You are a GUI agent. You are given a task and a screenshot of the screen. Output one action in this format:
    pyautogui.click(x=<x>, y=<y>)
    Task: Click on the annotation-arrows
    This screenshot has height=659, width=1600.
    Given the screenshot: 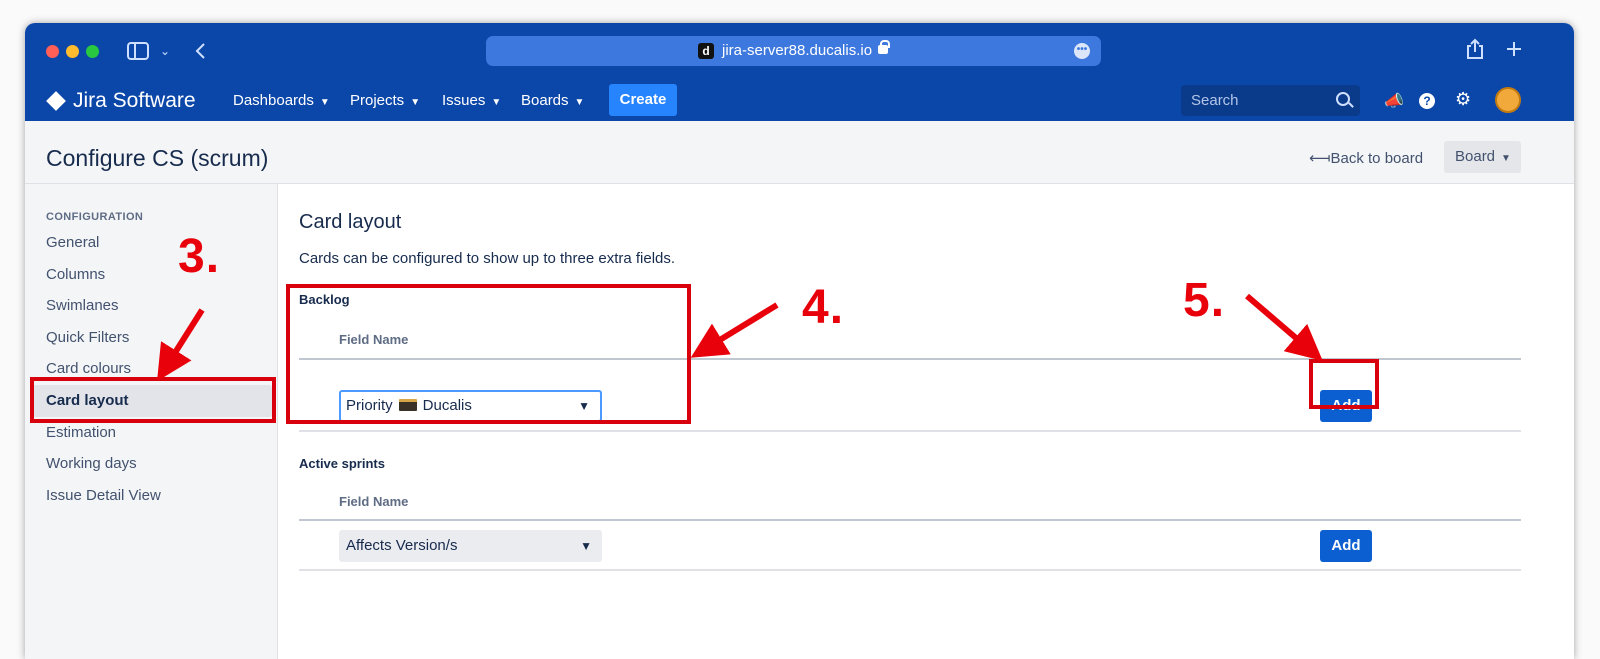 What is the action you would take?
    pyautogui.click(x=740, y=337)
    